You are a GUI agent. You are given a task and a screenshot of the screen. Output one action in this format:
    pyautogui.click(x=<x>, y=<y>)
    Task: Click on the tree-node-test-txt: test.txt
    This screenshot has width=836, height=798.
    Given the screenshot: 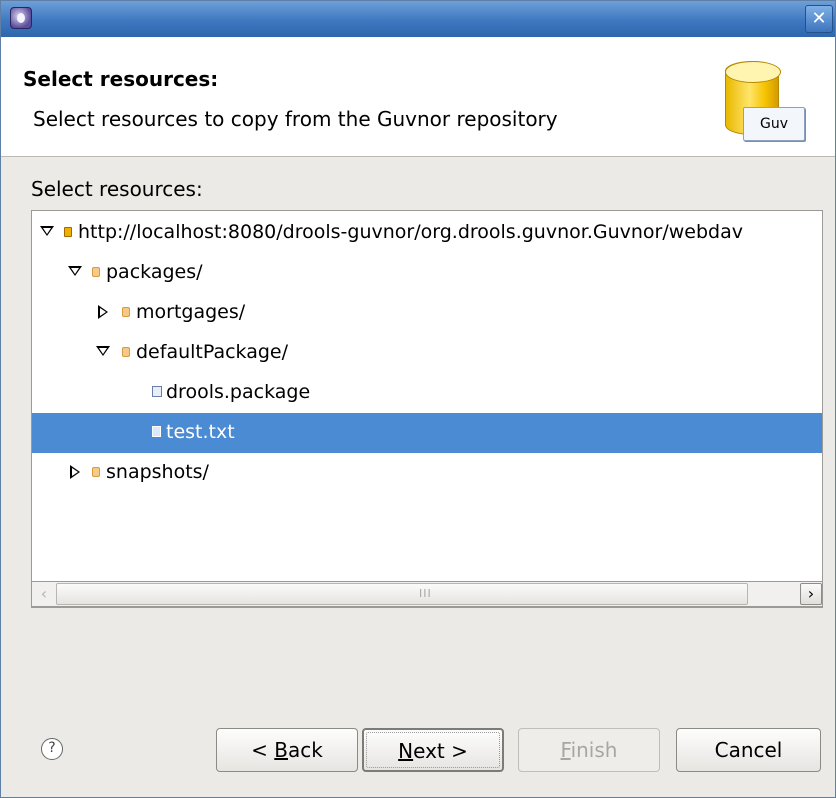 What is the action you would take?
    pyautogui.click(x=427, y=433)
    